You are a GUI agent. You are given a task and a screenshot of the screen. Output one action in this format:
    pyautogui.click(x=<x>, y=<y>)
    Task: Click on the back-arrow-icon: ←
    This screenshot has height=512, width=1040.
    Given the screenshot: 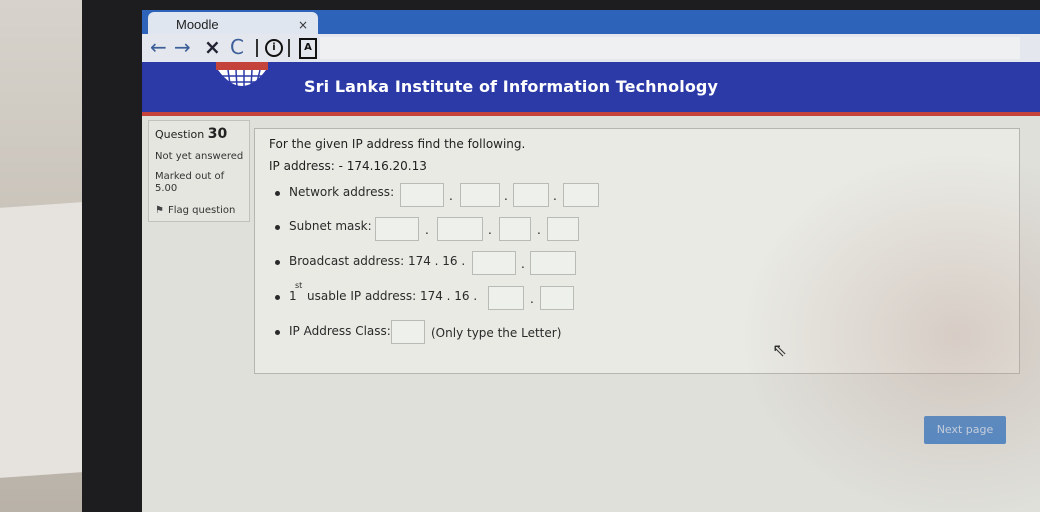 What is the action you would take?
    pyautogui.click(x=158, y=47)
    